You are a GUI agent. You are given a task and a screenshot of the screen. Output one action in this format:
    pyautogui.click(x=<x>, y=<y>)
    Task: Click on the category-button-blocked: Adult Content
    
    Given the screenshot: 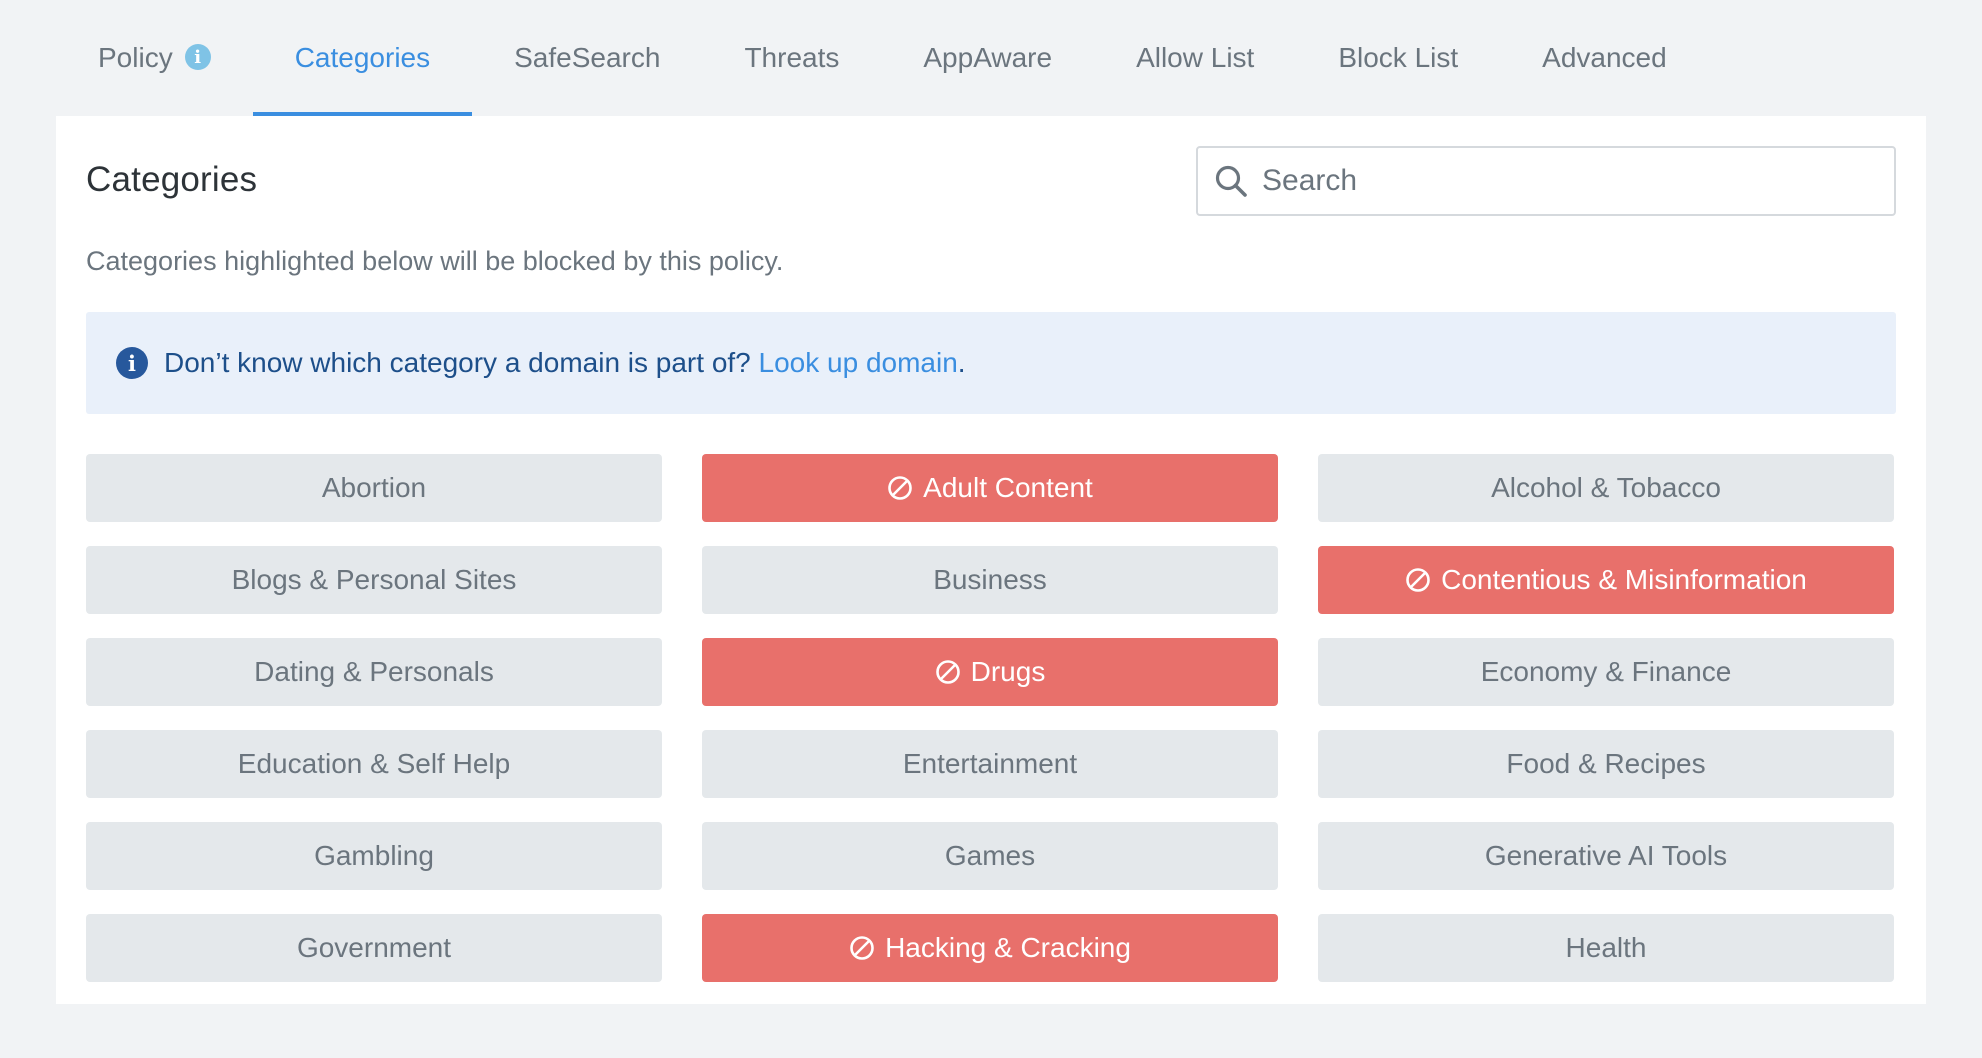 What is the action you would take?
    pyautogui.click(x=990, y=488)
    